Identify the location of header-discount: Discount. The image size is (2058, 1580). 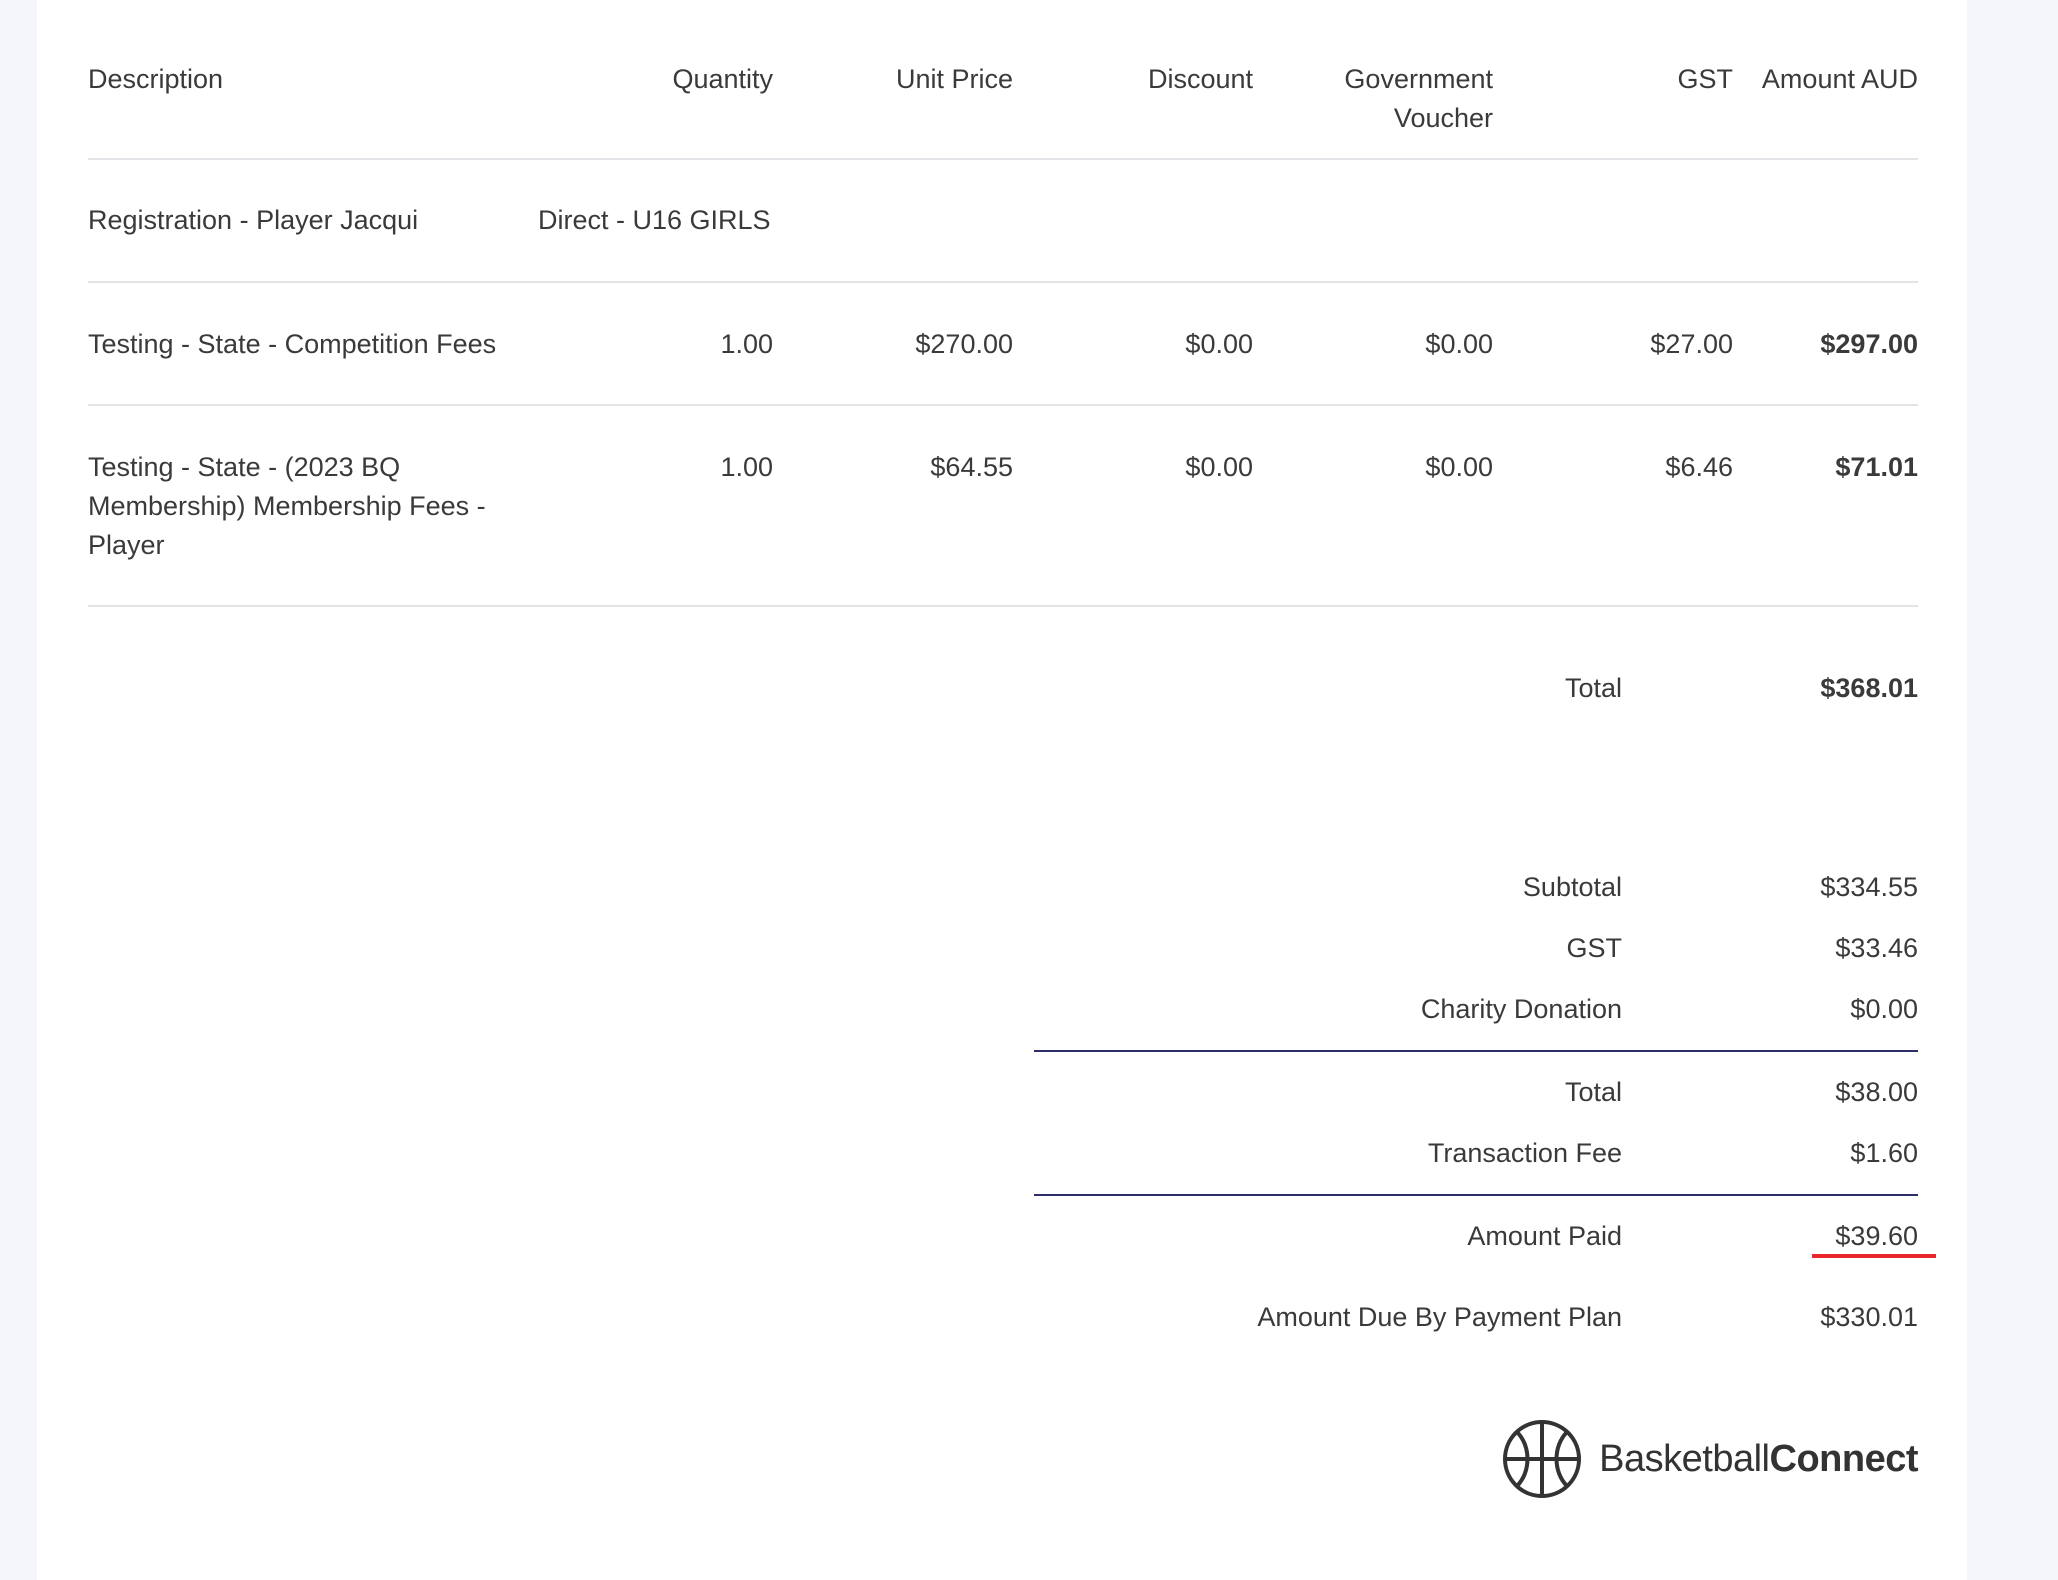
(1200, 79).